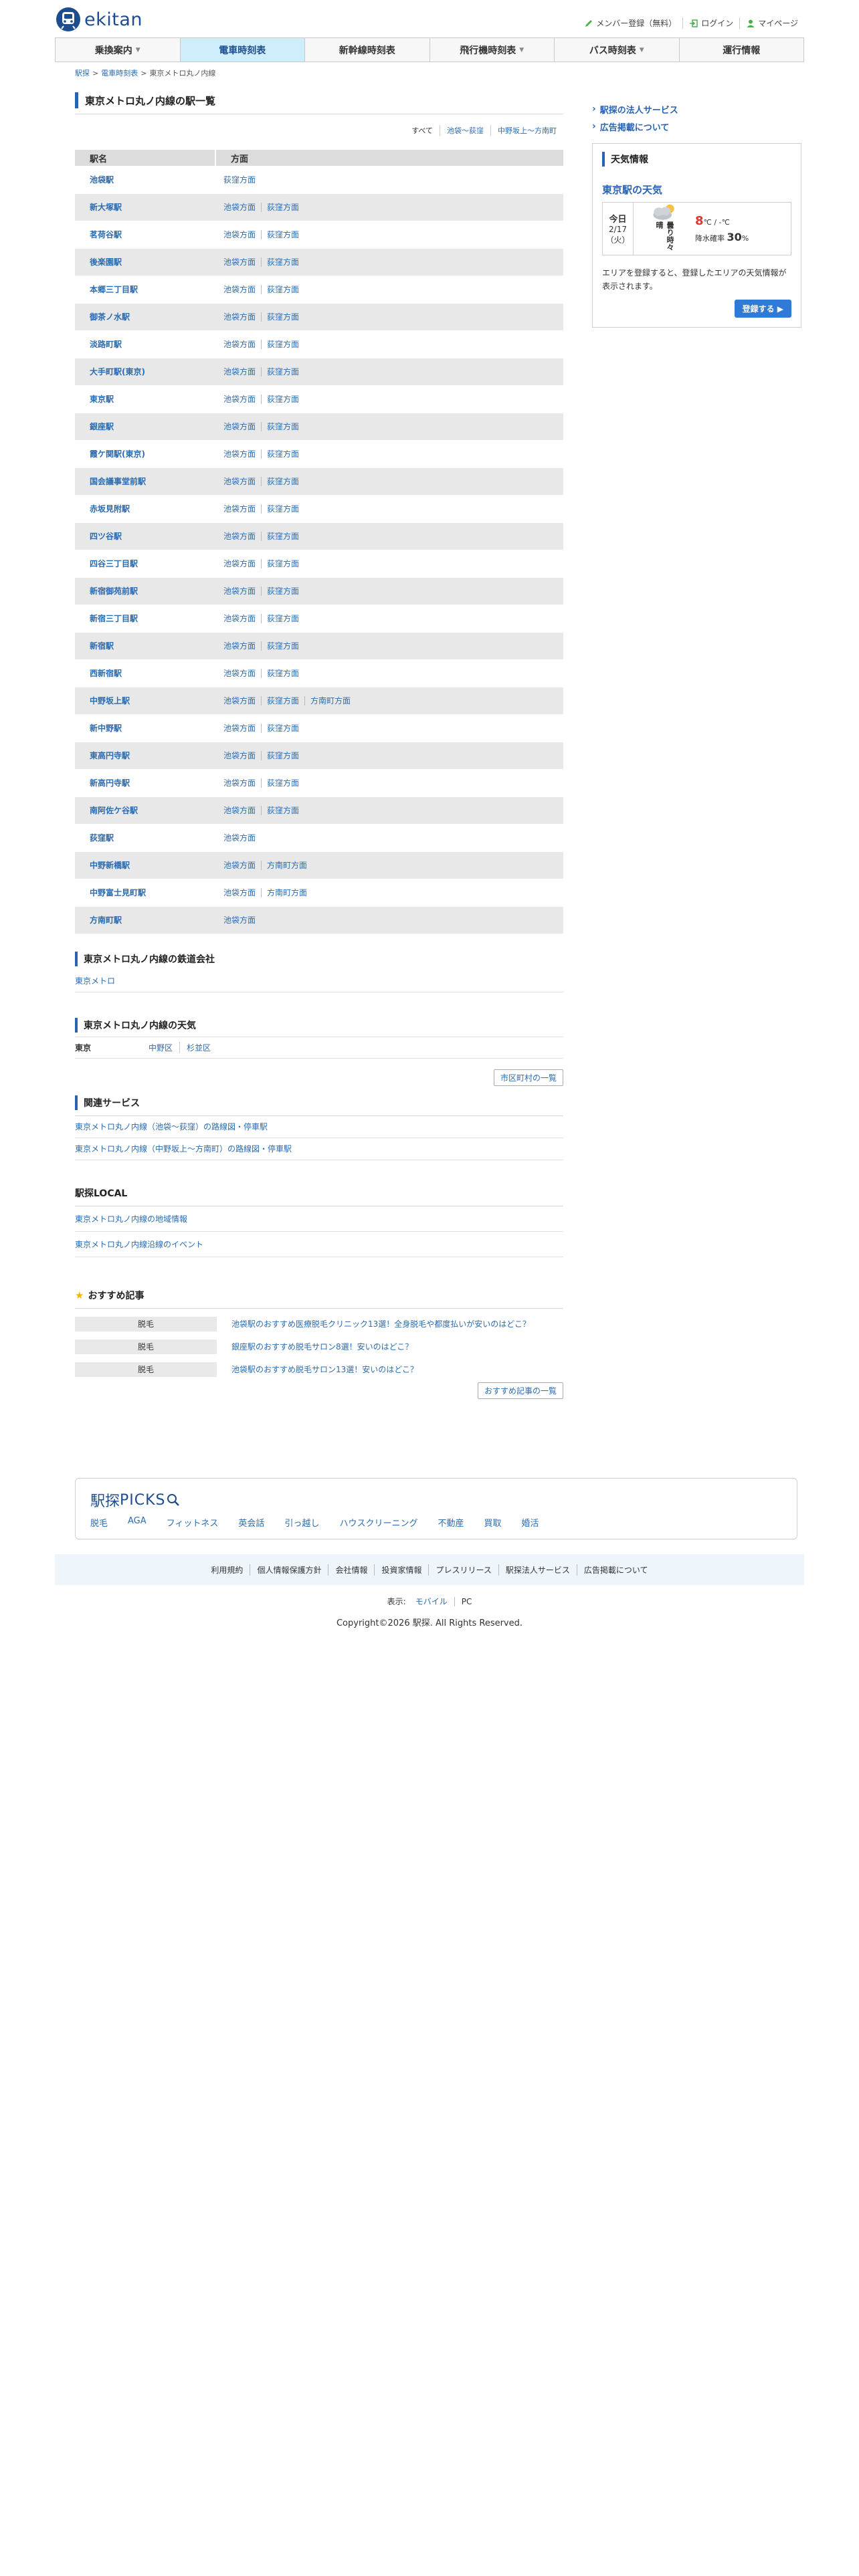  What do you see at coordinates (145, 619) in the screenshot?
I see `station-name-link: 新宿三丁目駅` at bounding box center [145, 619].